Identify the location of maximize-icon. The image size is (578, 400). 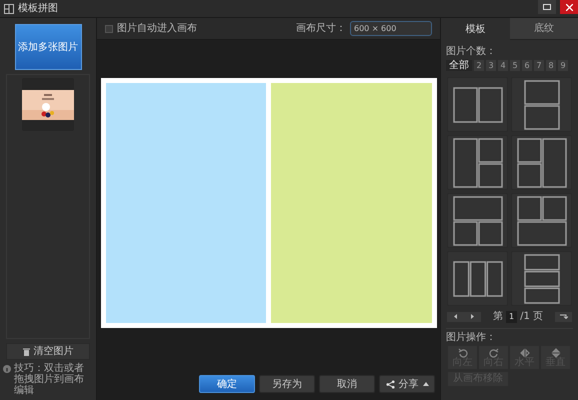
(547, 7).